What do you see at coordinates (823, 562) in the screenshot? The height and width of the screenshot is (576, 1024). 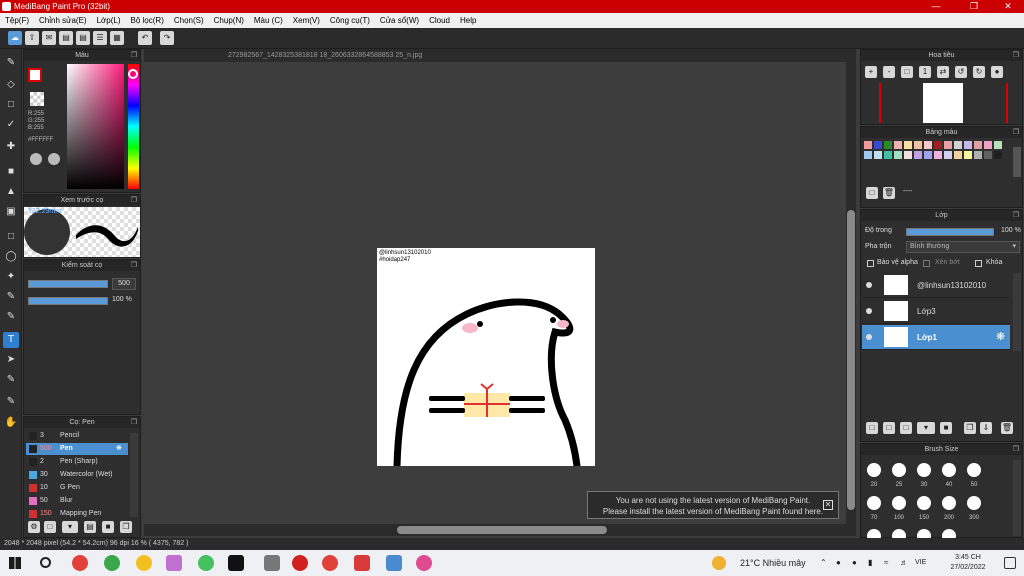 I see `tray-chevron-icon: ⌃` at bounding box center [823, 562].